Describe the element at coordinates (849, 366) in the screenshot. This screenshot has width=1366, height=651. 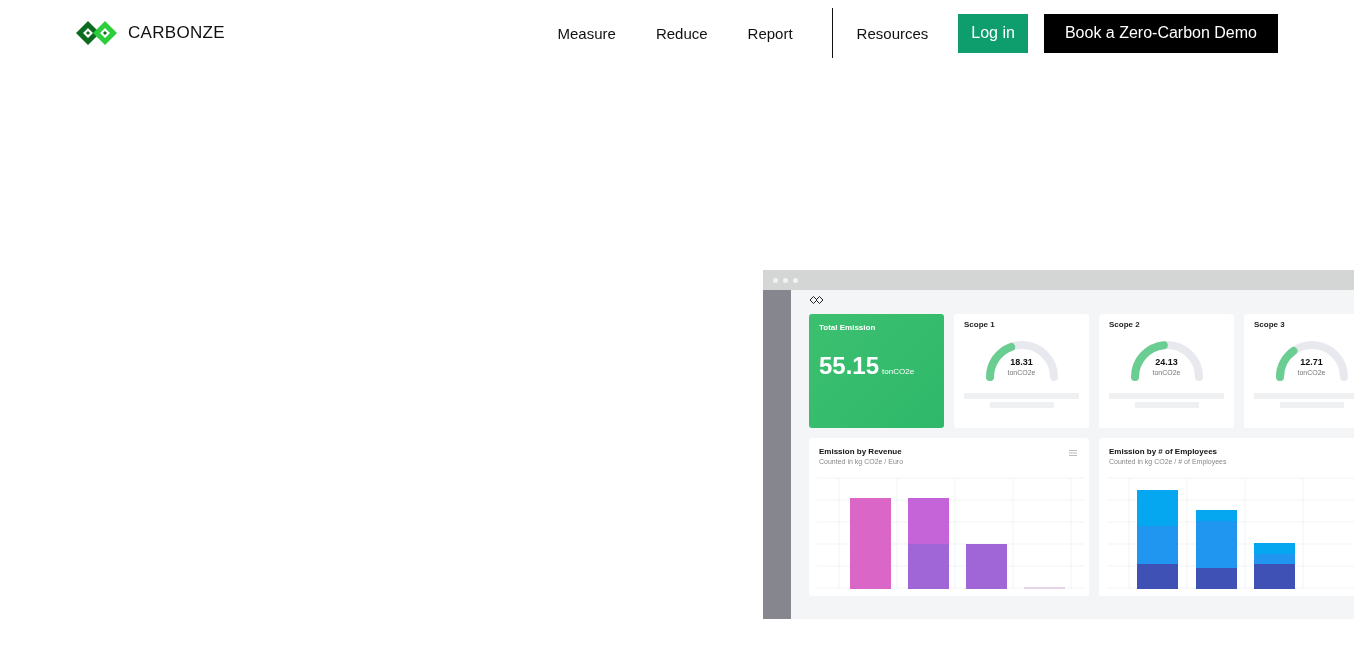
I see `total-value: 55.15` at that location.